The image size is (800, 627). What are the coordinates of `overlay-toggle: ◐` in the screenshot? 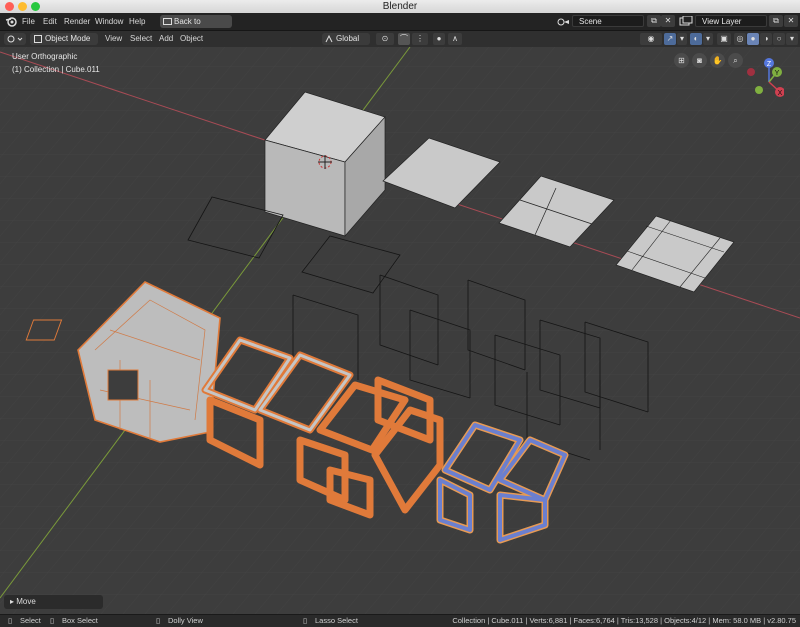 It's located at (696, 39).